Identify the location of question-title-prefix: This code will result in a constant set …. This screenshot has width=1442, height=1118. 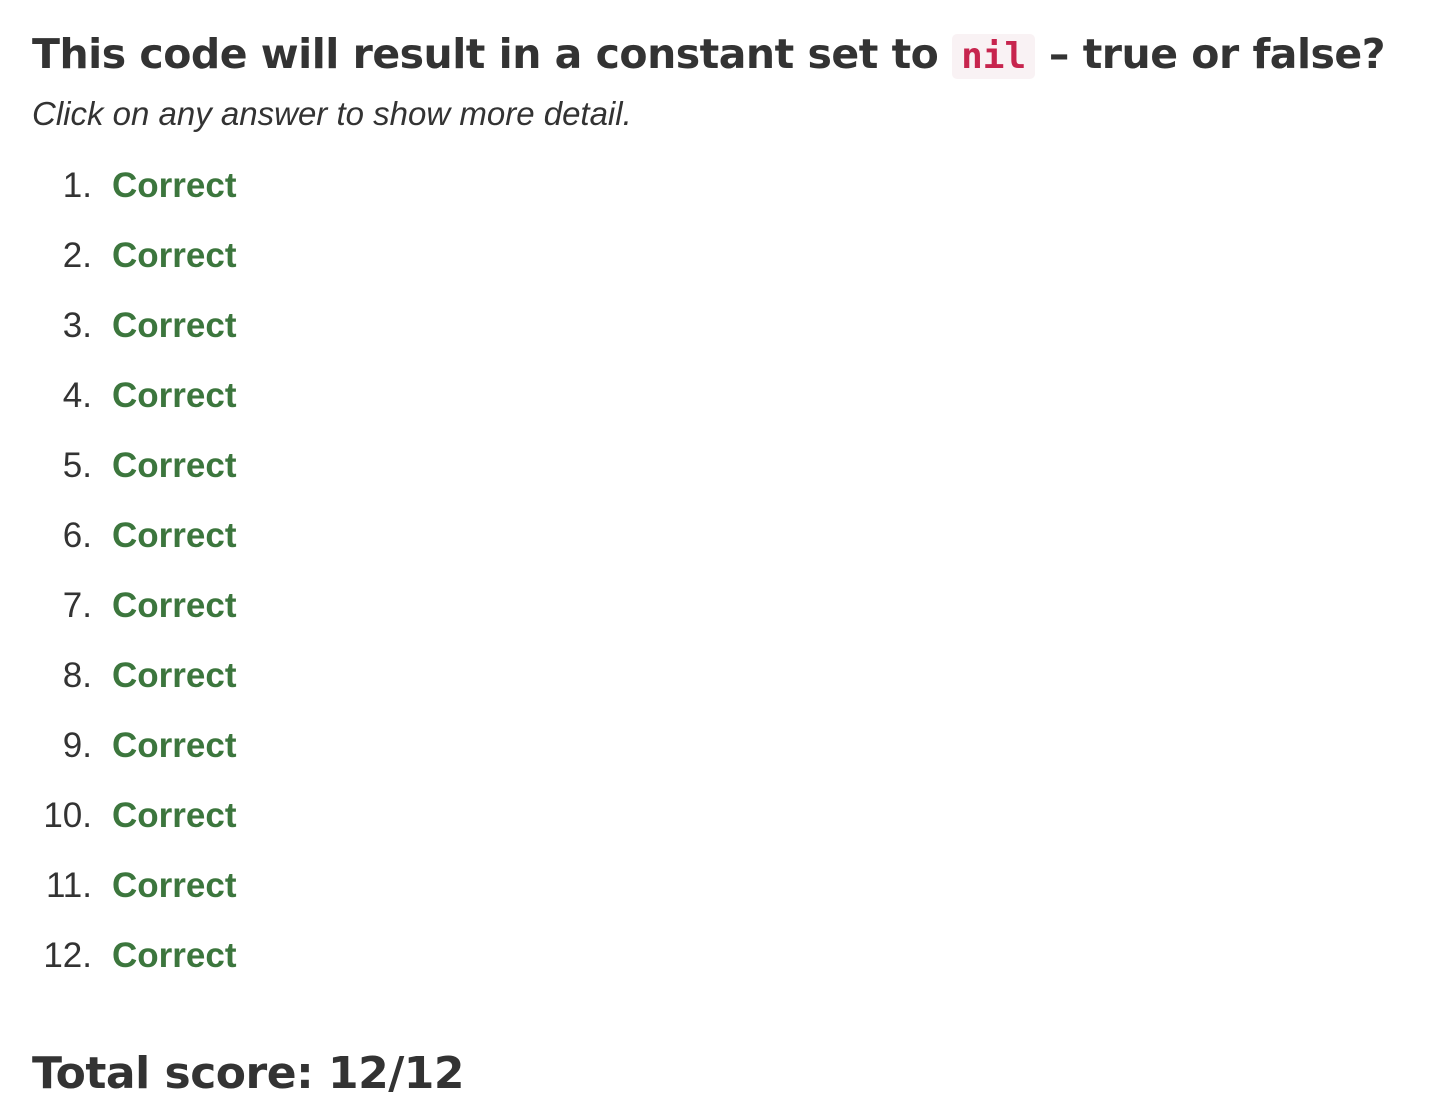
(492, 54).